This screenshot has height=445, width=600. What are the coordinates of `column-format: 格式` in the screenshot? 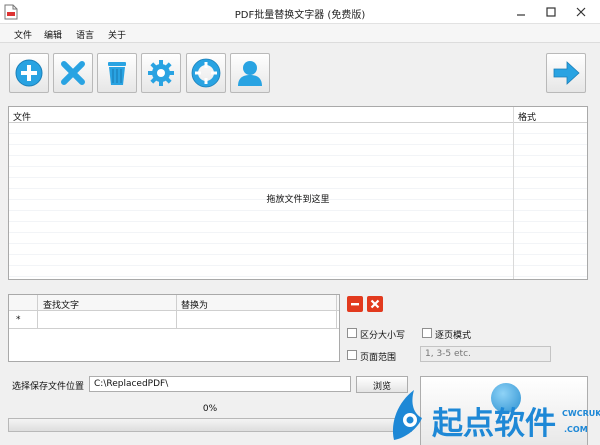 It's located at (527, 116).